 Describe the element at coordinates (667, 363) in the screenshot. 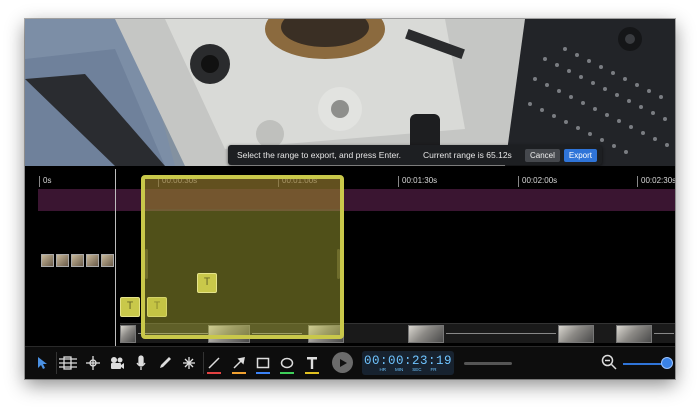

I see `zoom-slider-knob` at that location.